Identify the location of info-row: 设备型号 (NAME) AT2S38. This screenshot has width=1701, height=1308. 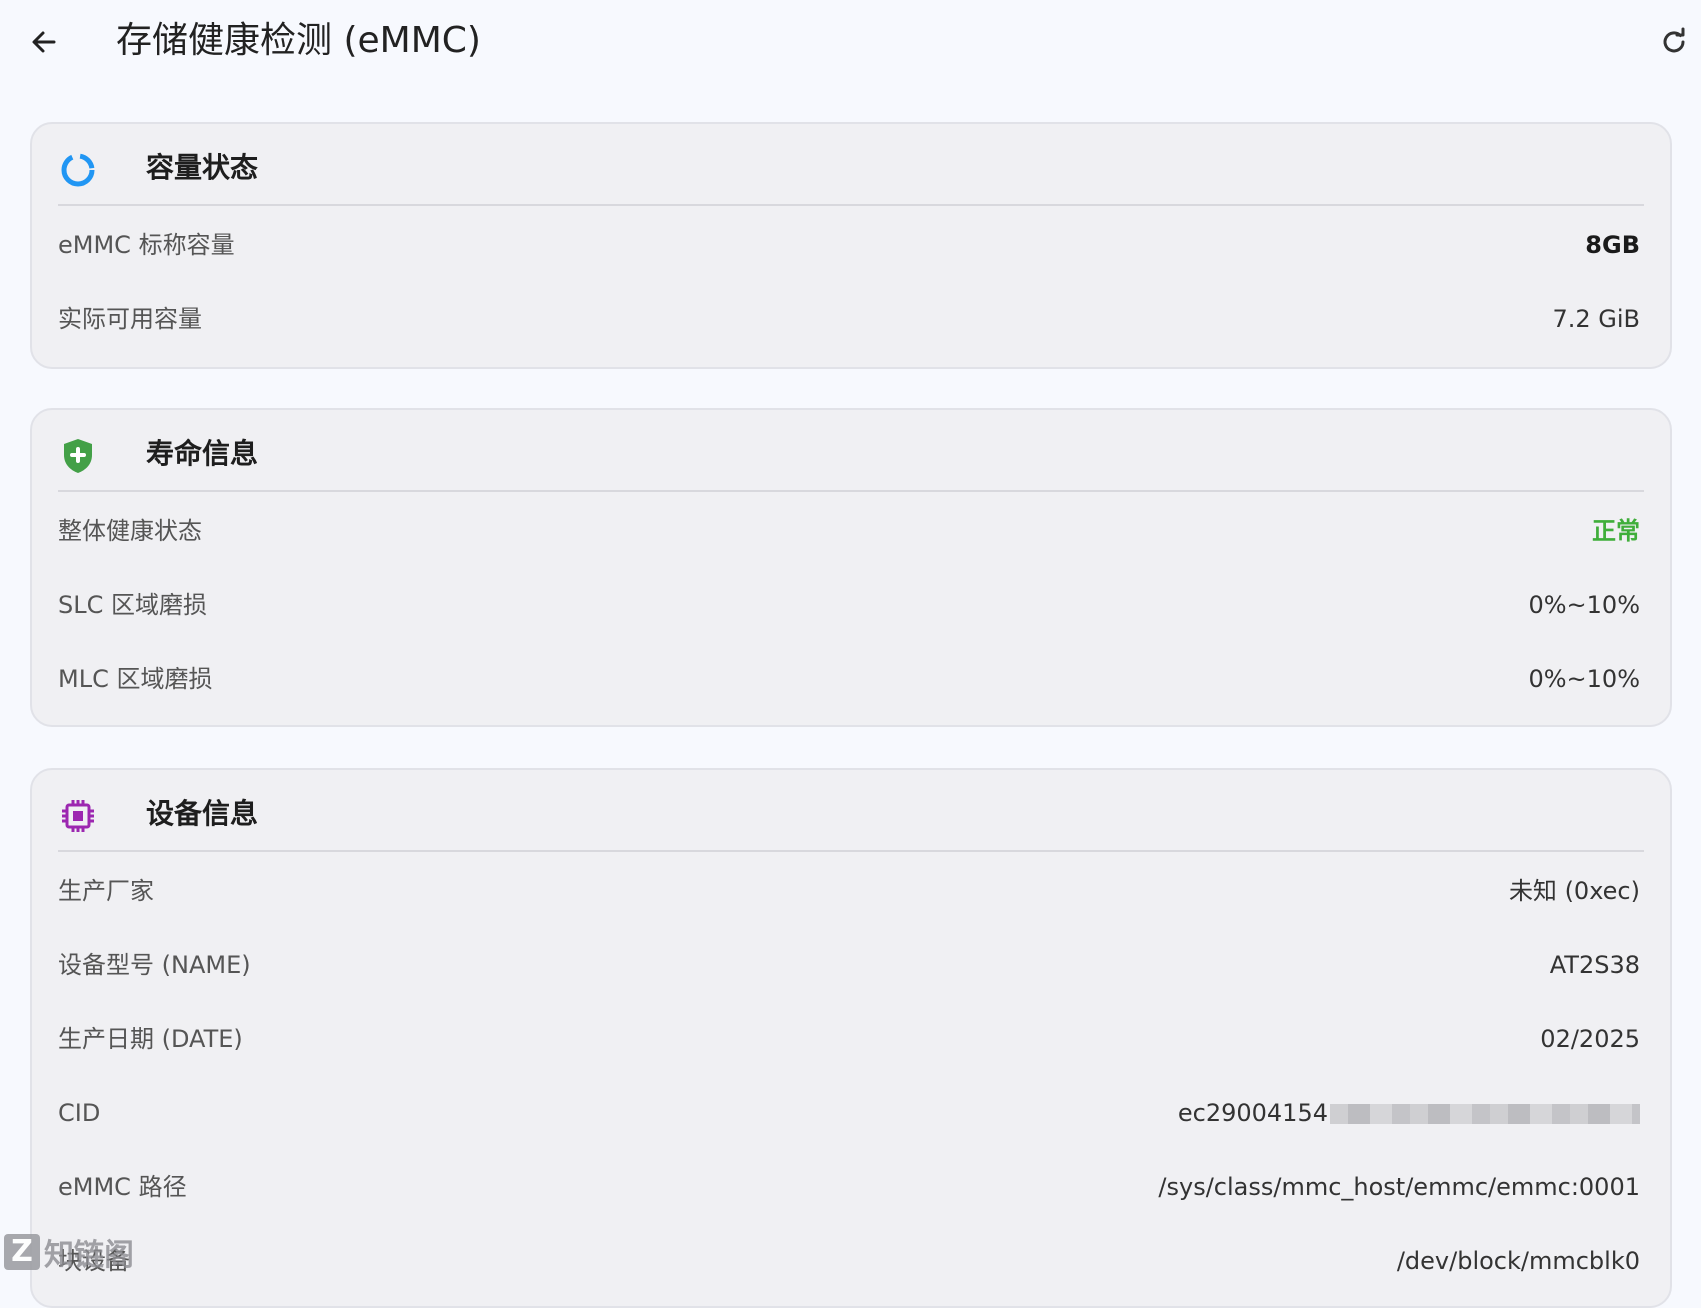
(849, 965).